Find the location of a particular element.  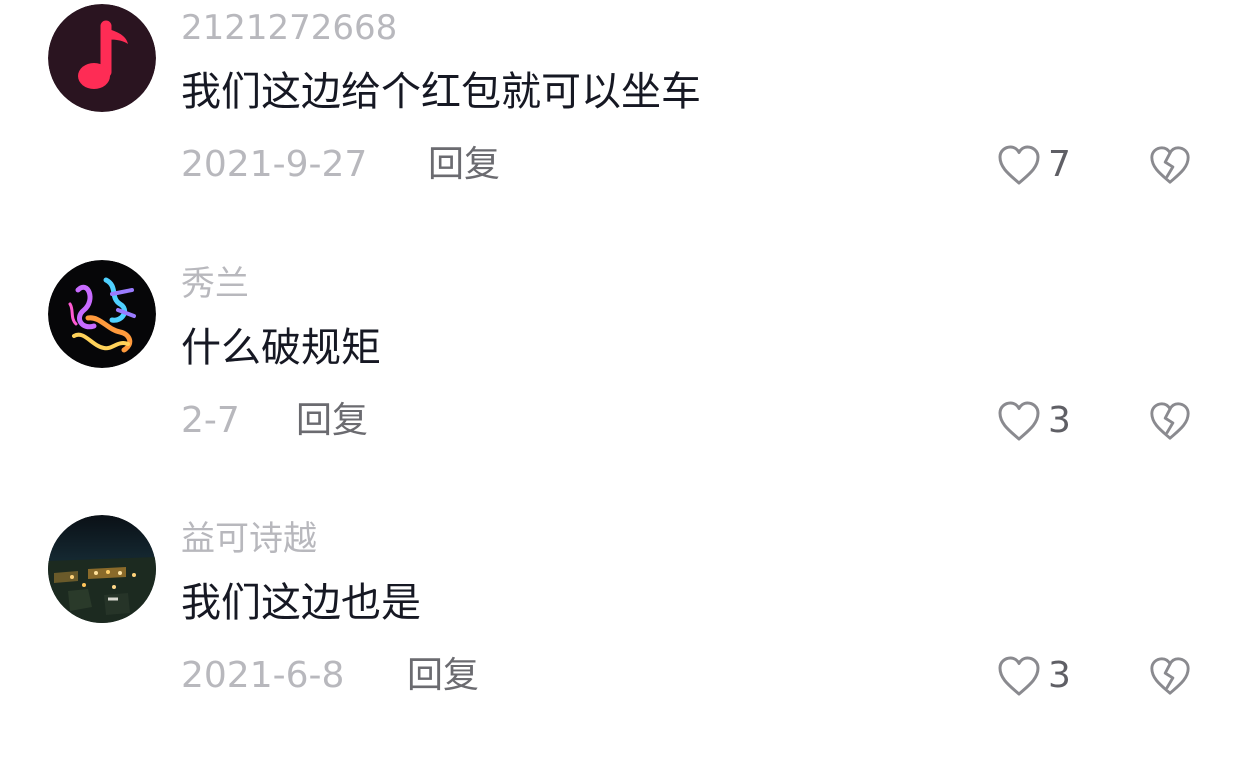

comment-text: 我们这边给个红包就可以坐车 is located at coordinates (441, 92).